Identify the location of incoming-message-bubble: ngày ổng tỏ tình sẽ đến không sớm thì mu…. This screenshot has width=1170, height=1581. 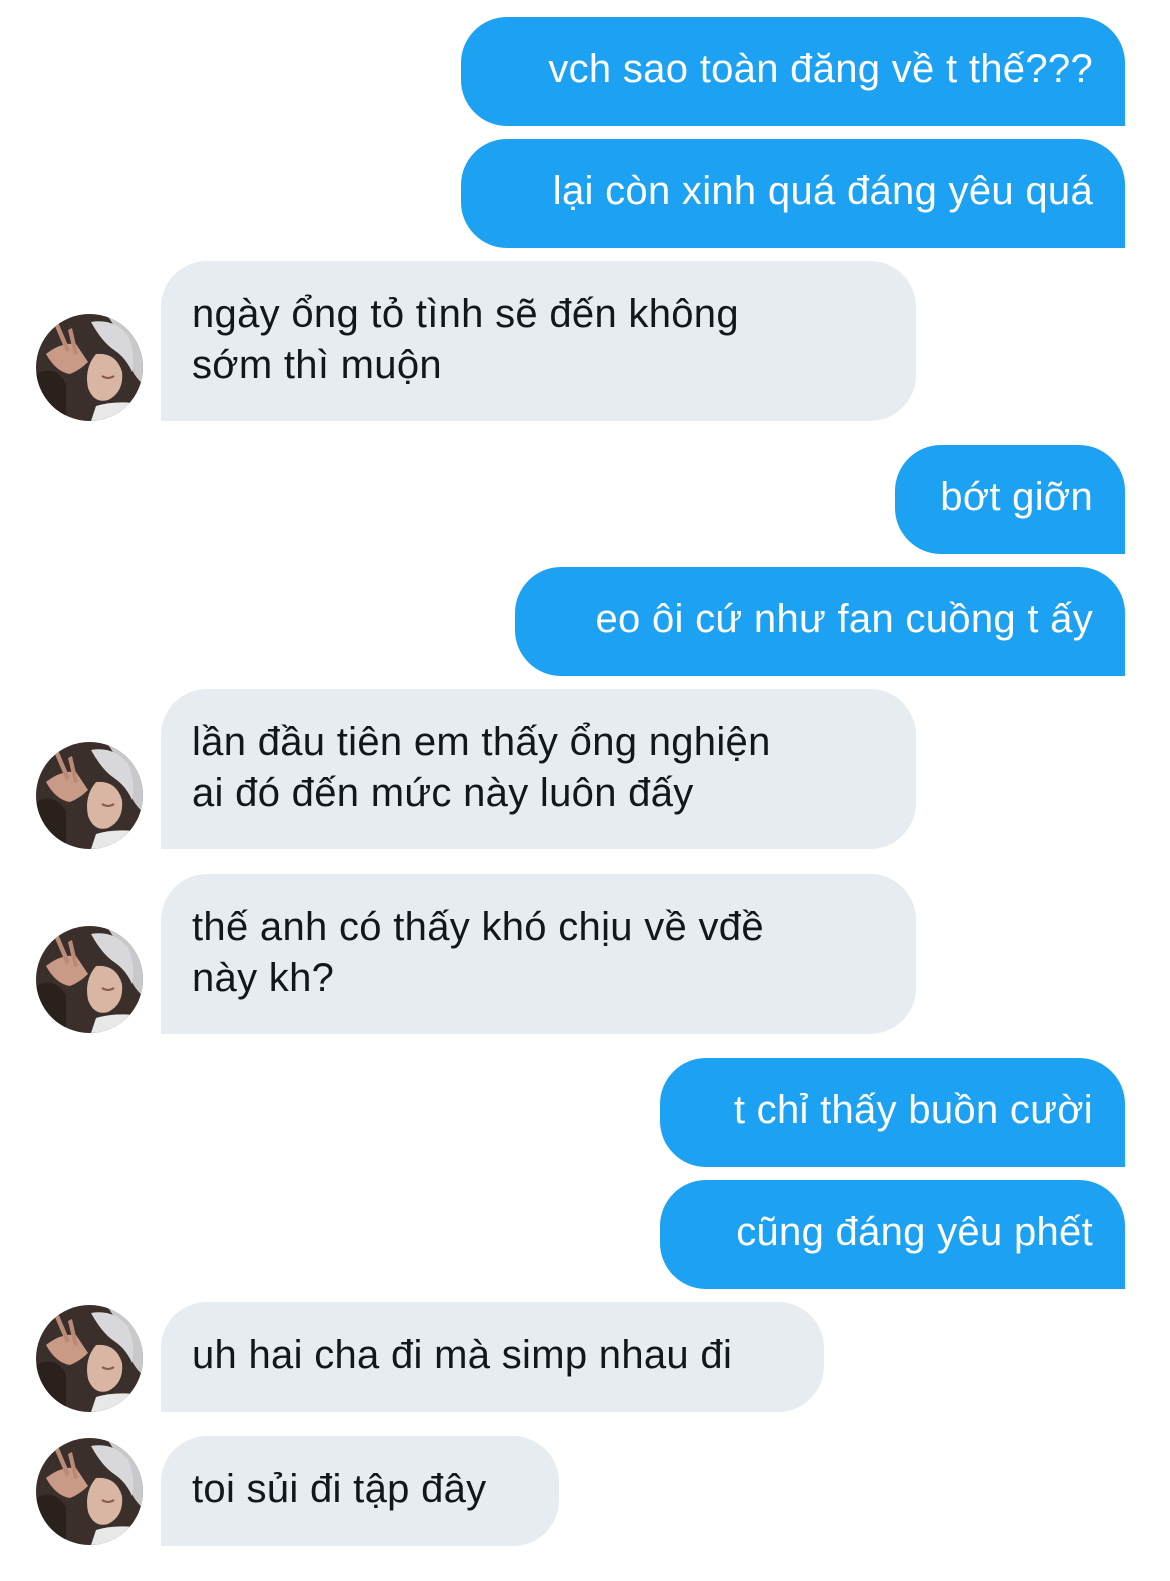
(538, 341).